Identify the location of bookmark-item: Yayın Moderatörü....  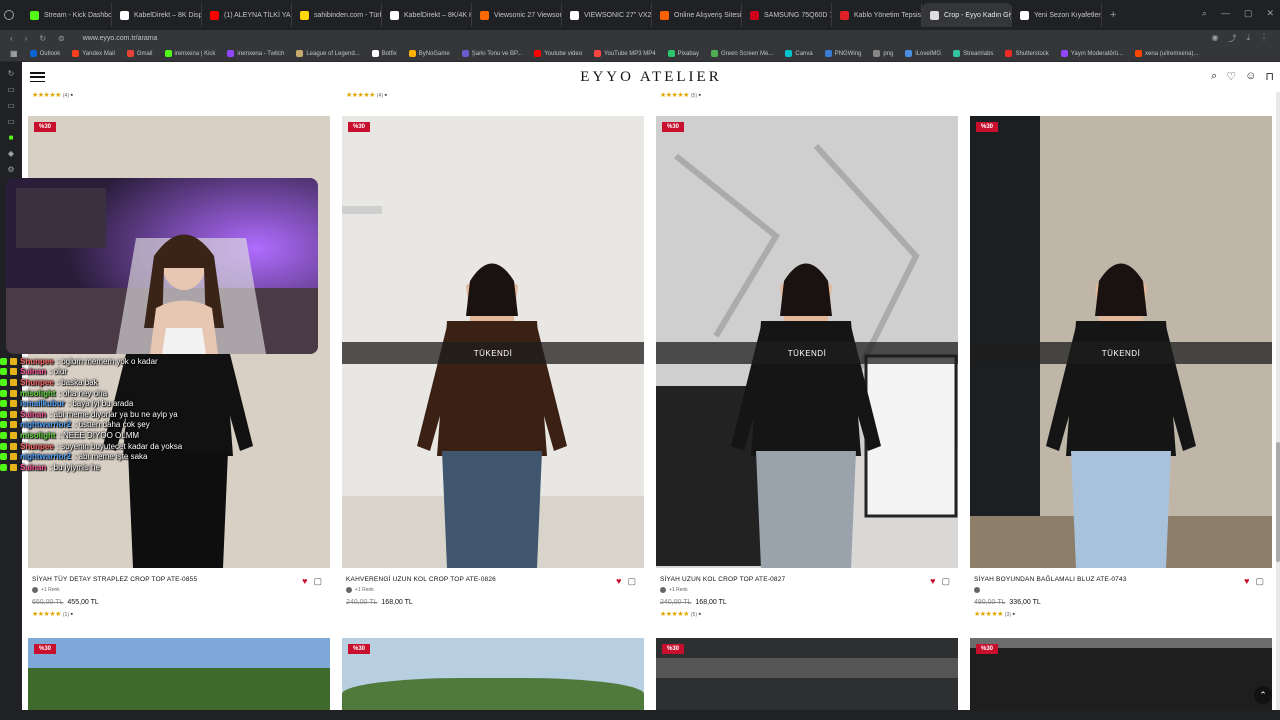
(1091, 53).